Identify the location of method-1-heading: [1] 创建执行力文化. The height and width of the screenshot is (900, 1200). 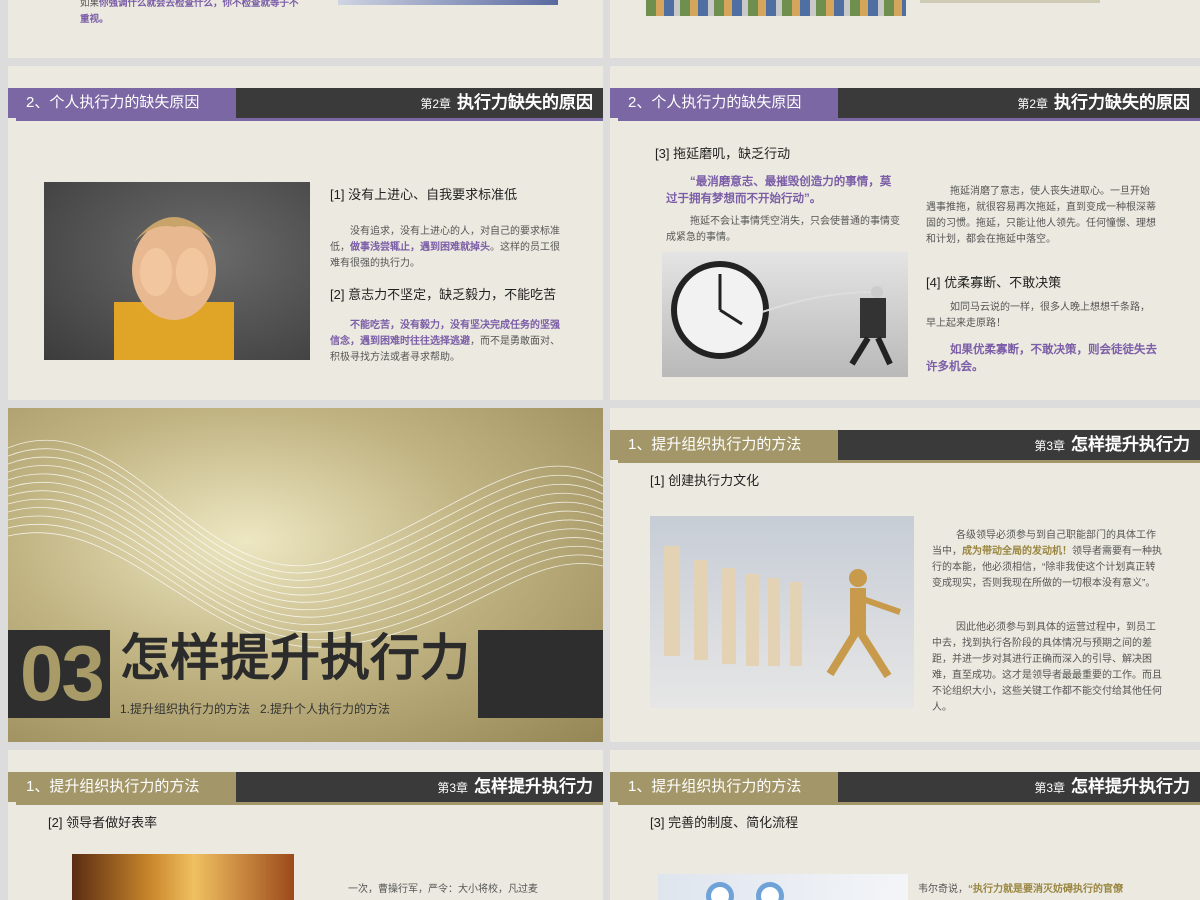
(705, 480).